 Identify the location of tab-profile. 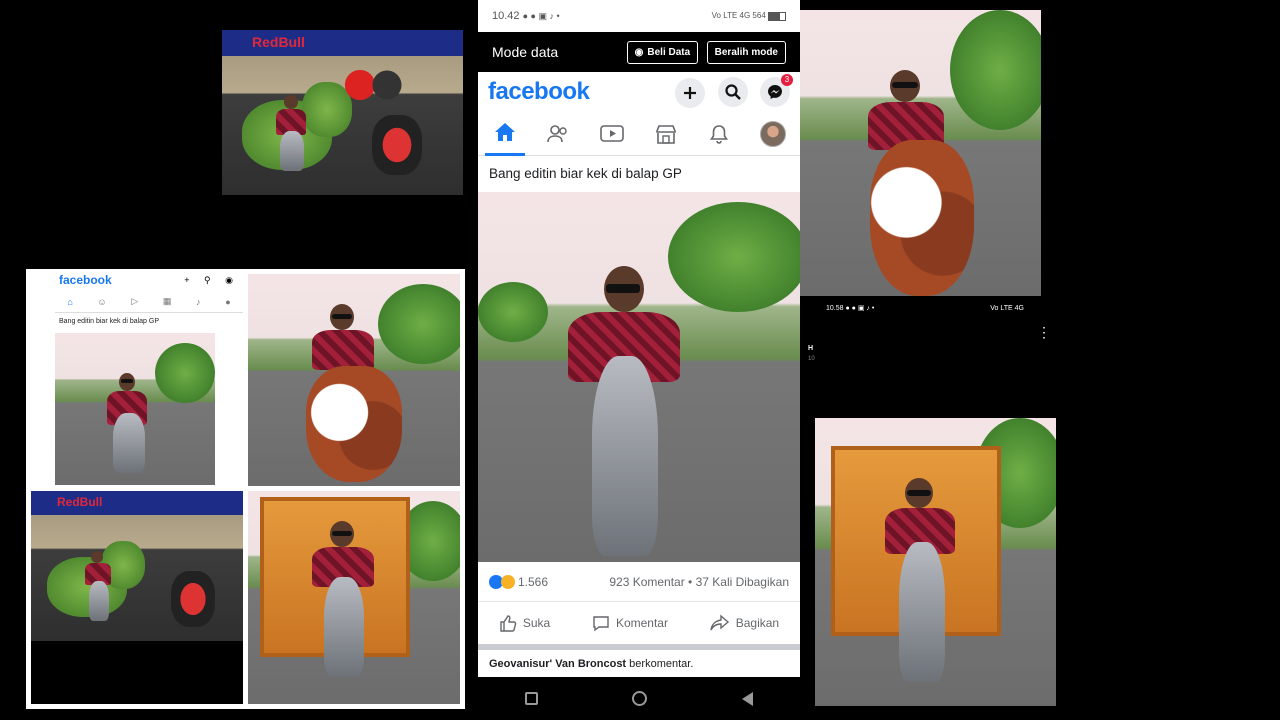
(773, 134).